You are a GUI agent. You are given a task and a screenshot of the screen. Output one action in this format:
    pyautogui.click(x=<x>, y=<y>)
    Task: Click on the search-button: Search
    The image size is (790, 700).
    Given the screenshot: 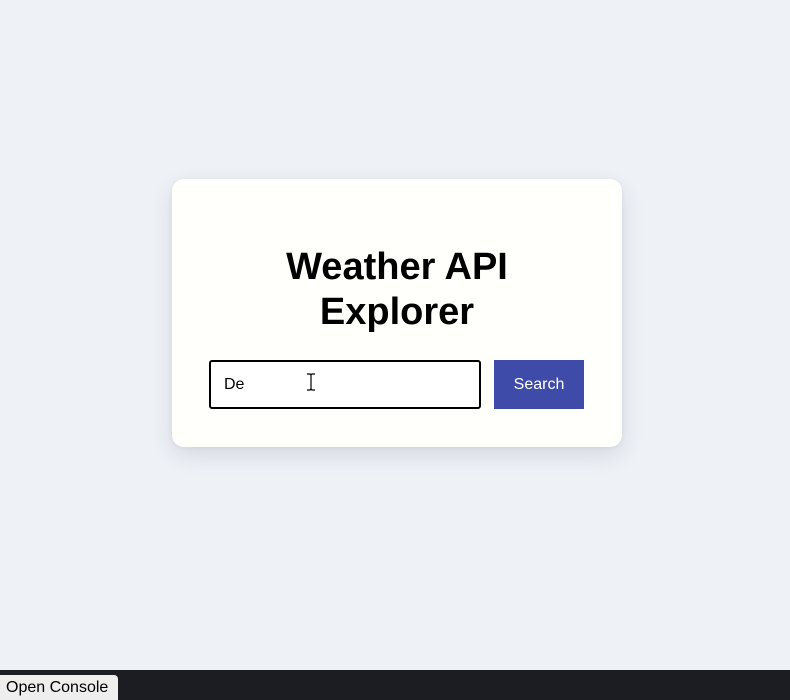 What is the action you would take?
    pyautogui.click(x=539, y=384)
    